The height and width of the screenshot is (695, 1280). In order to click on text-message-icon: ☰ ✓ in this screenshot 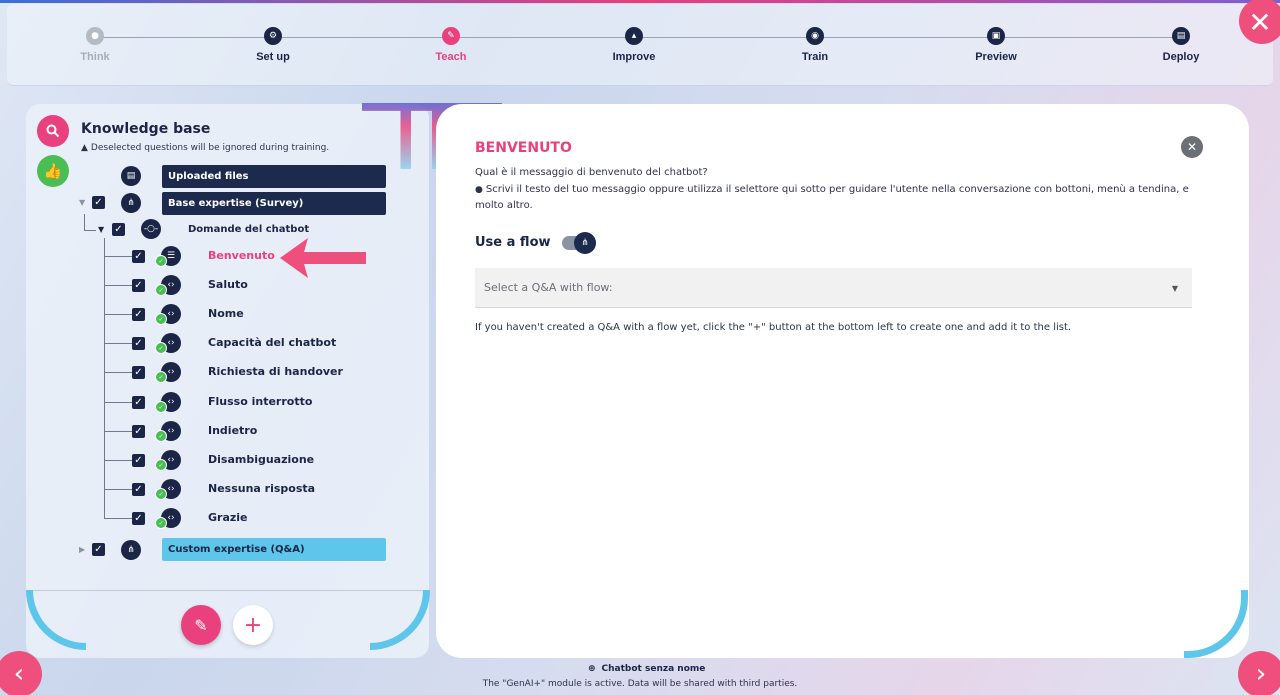, I will do `click(168, 256)`.